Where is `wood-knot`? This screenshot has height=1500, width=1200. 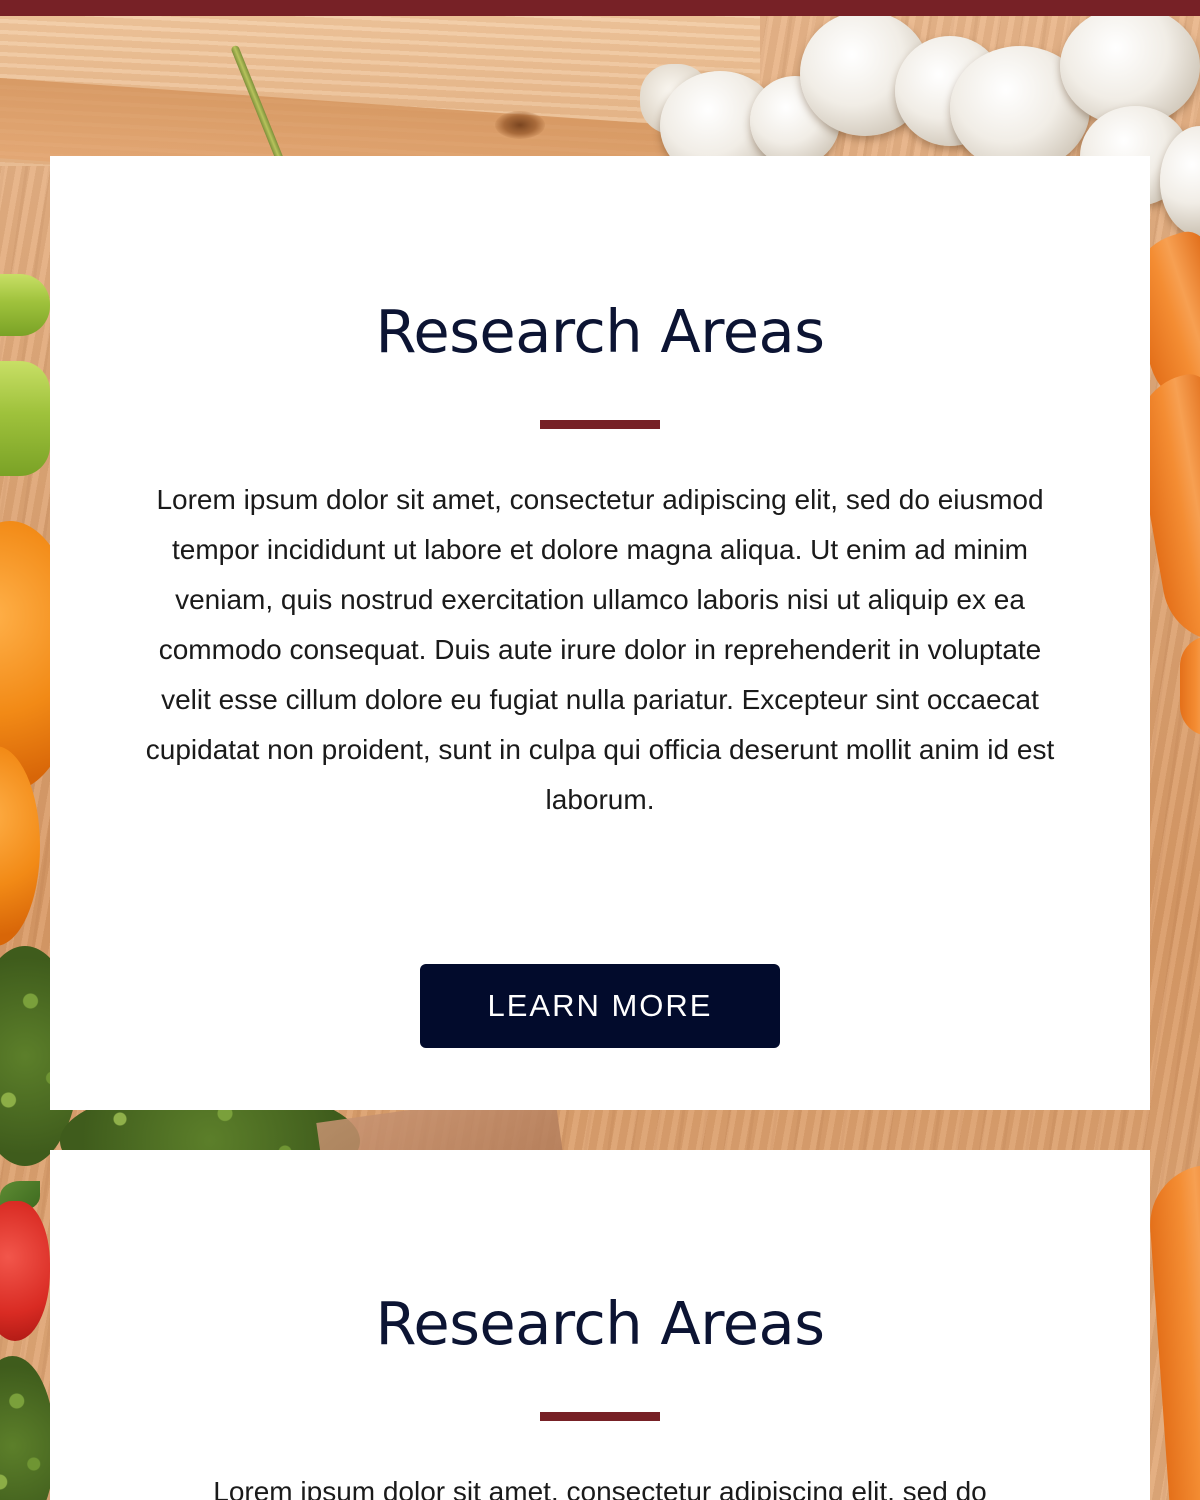 wood-knot is located at coordinates (520, 125).